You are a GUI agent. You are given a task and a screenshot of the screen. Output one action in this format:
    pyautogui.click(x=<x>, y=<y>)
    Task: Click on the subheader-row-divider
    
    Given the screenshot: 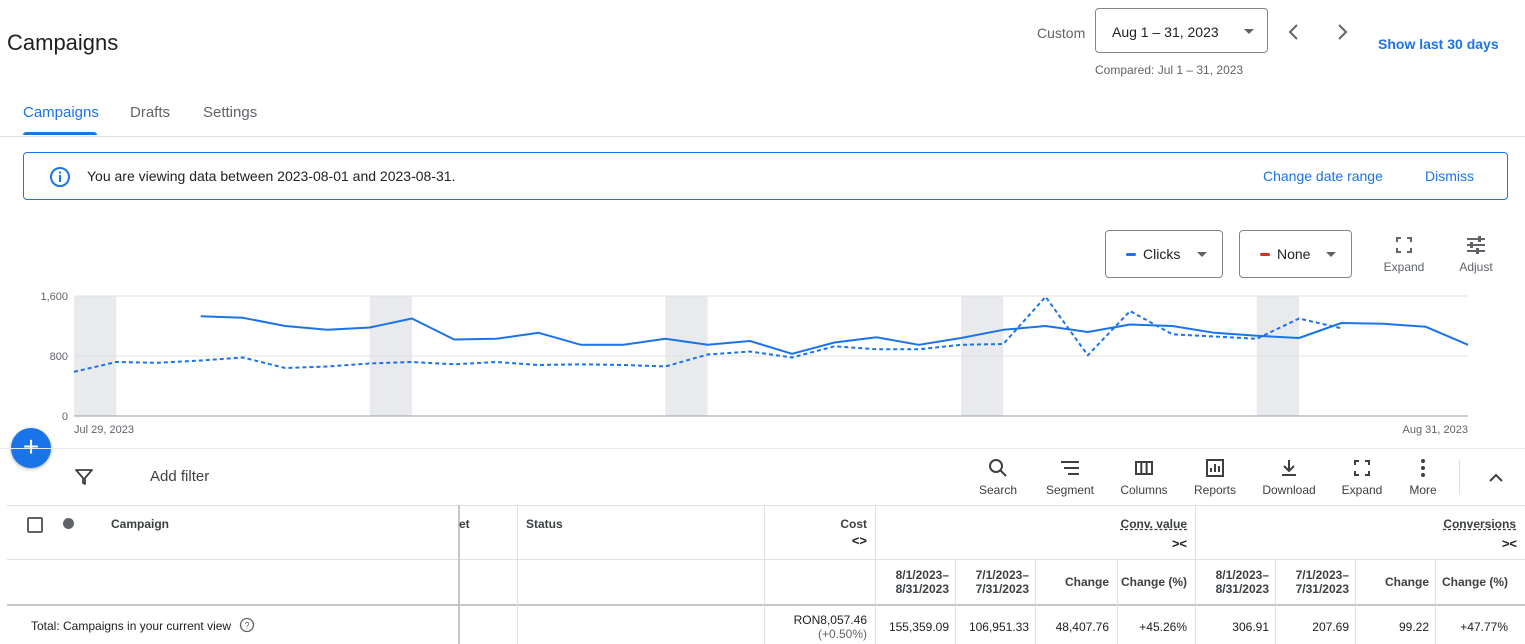 What is the action you would take?
    pyautogui.click(x=766, y=605)
    